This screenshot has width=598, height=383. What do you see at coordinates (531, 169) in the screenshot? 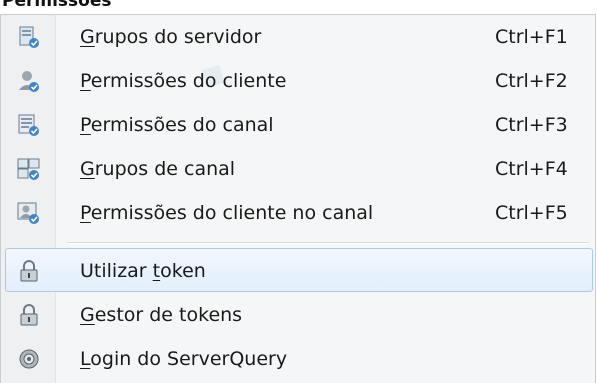
I see `shortcut-label: Ctrl+F4` at bounding box center [531, 169].